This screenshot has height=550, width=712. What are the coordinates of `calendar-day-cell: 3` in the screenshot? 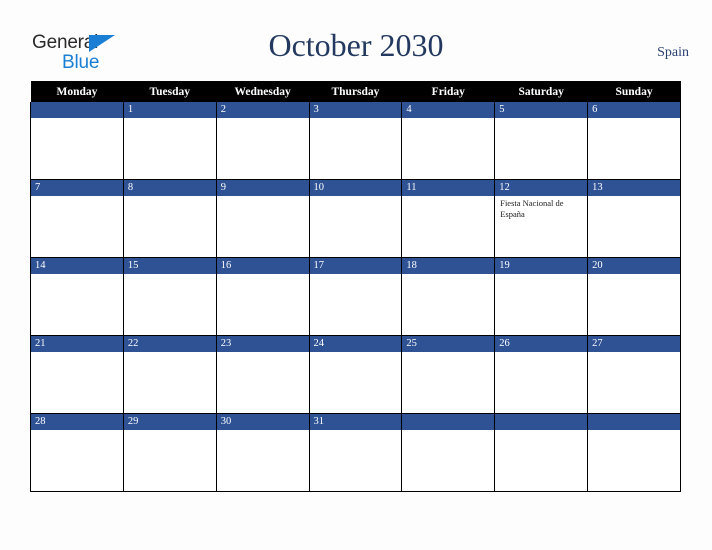 It's located at (355, 141).